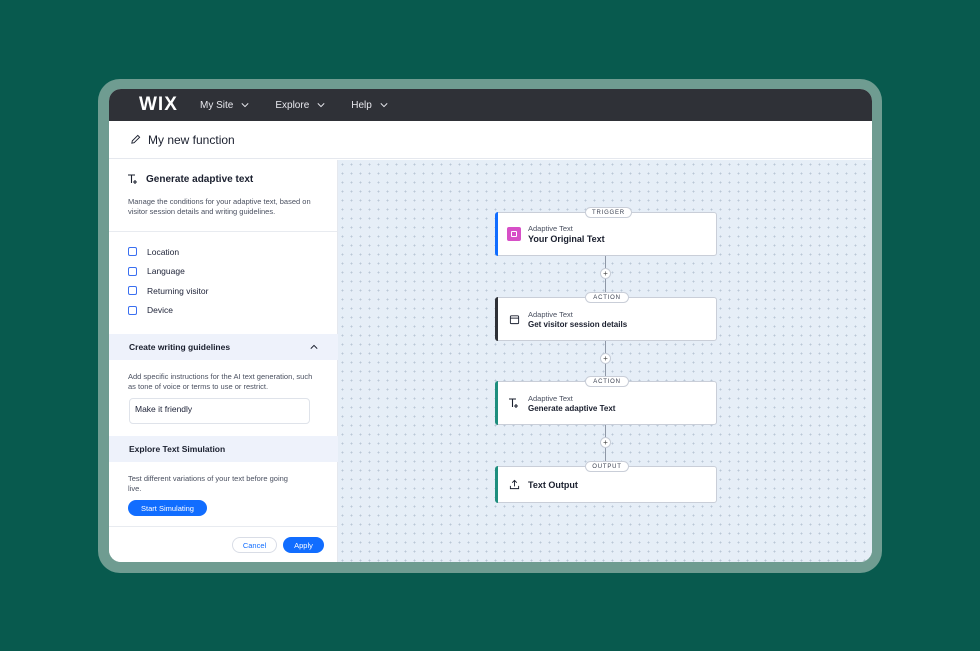 The height and width of the screenshot is (651, 980). What do you see at coordinates (566, 239) in the screenshot?
I see `node-title: Your Original Text` at bounding box center [566, 239].